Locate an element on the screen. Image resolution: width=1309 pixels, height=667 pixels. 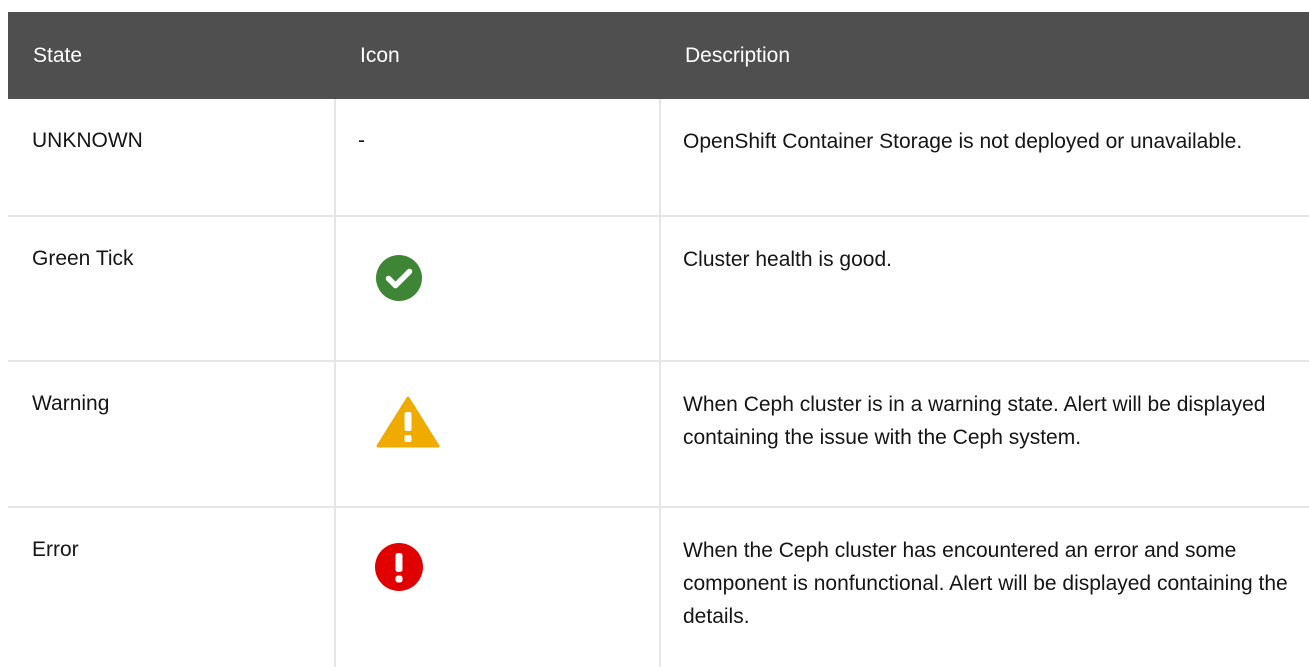
icon-cell: - is located at coordinates (497, 158).